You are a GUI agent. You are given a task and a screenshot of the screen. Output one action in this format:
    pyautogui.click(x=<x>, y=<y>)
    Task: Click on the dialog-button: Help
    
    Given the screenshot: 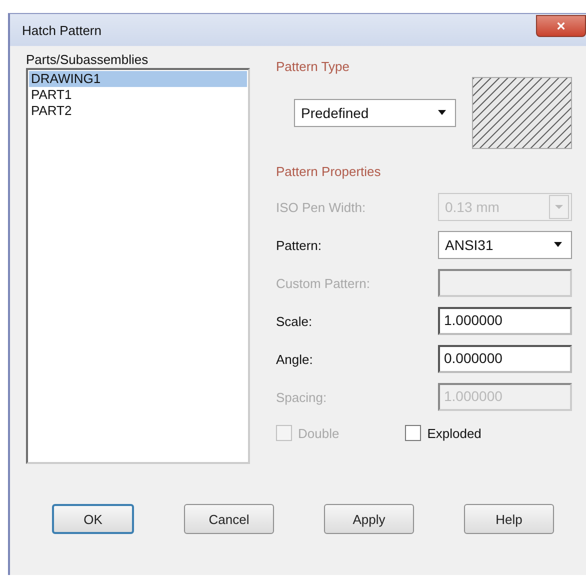 What is the action you would take?
    pyautogui.click(x=509, y=519)
    